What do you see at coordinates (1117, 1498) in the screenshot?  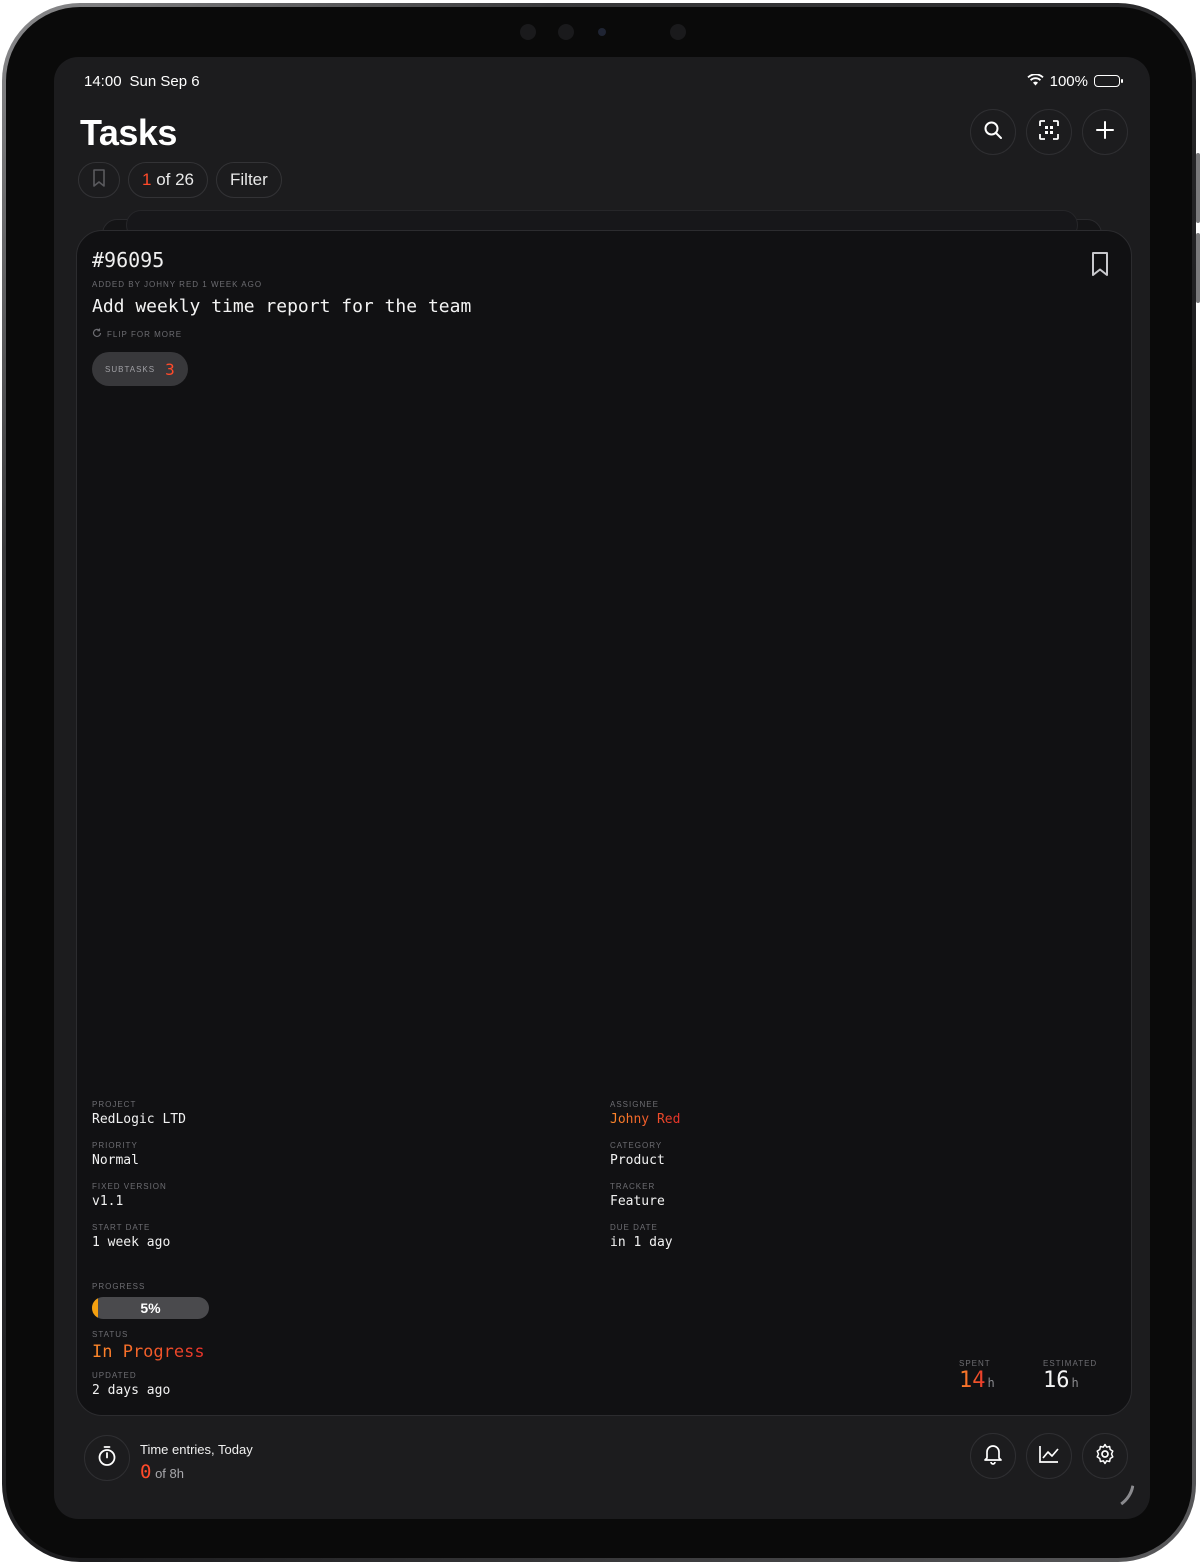 I see `corner-indicator` at bounding box center [1117, 1498].